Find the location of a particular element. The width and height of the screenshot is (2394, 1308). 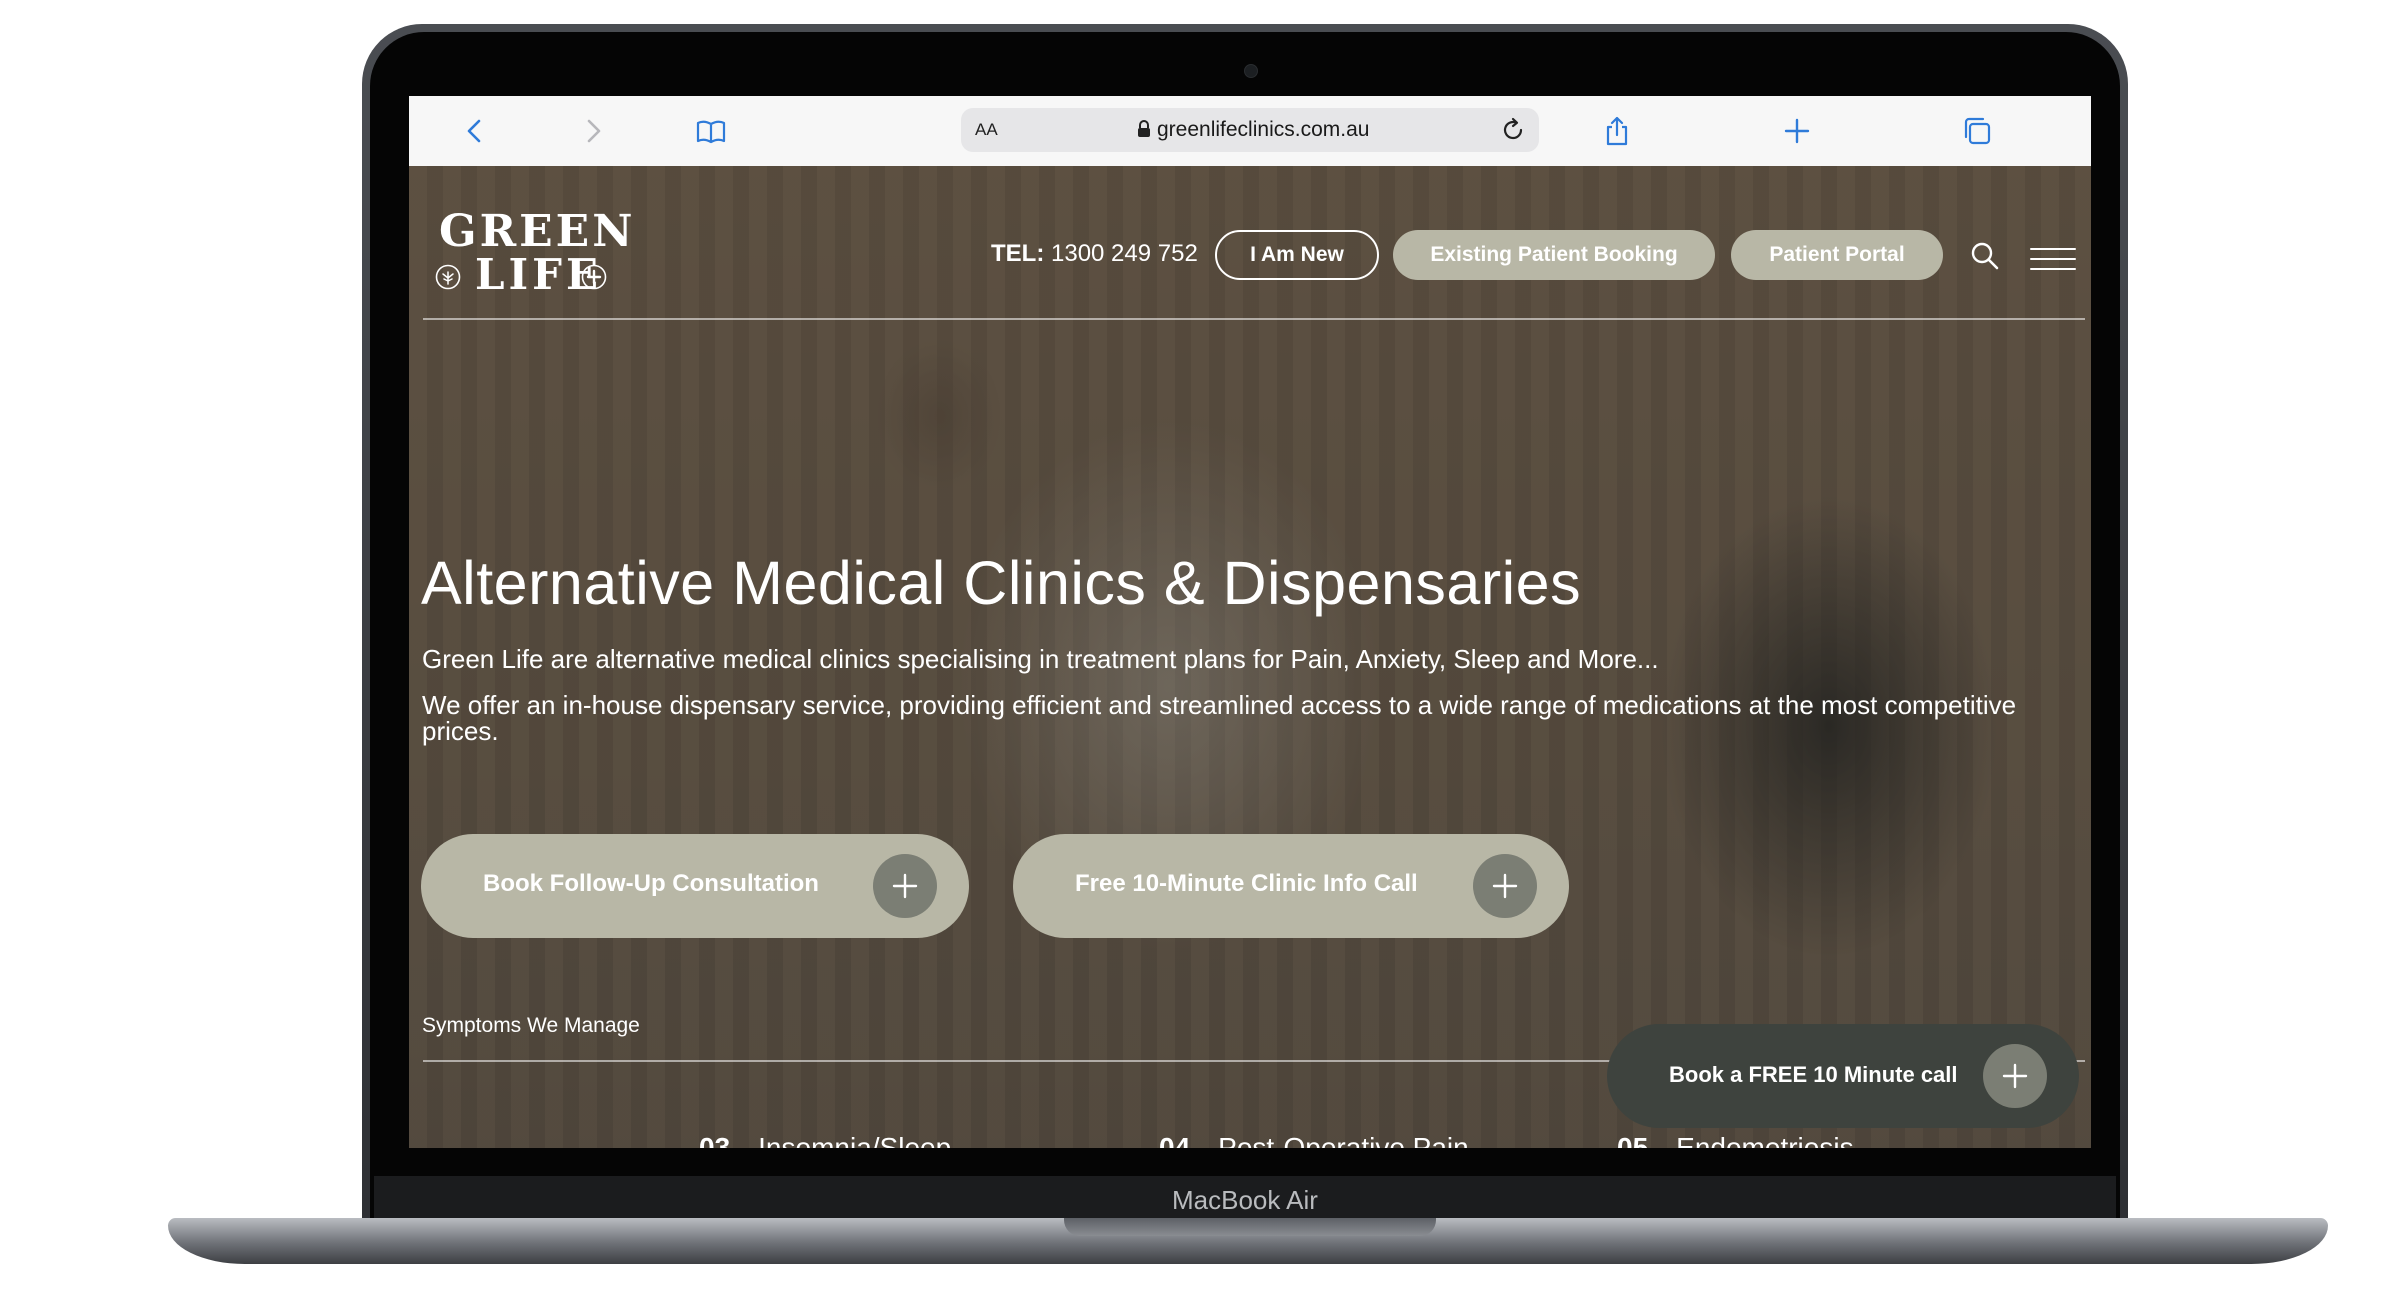

text-size-button: AA is located at coordinates (986, 130).